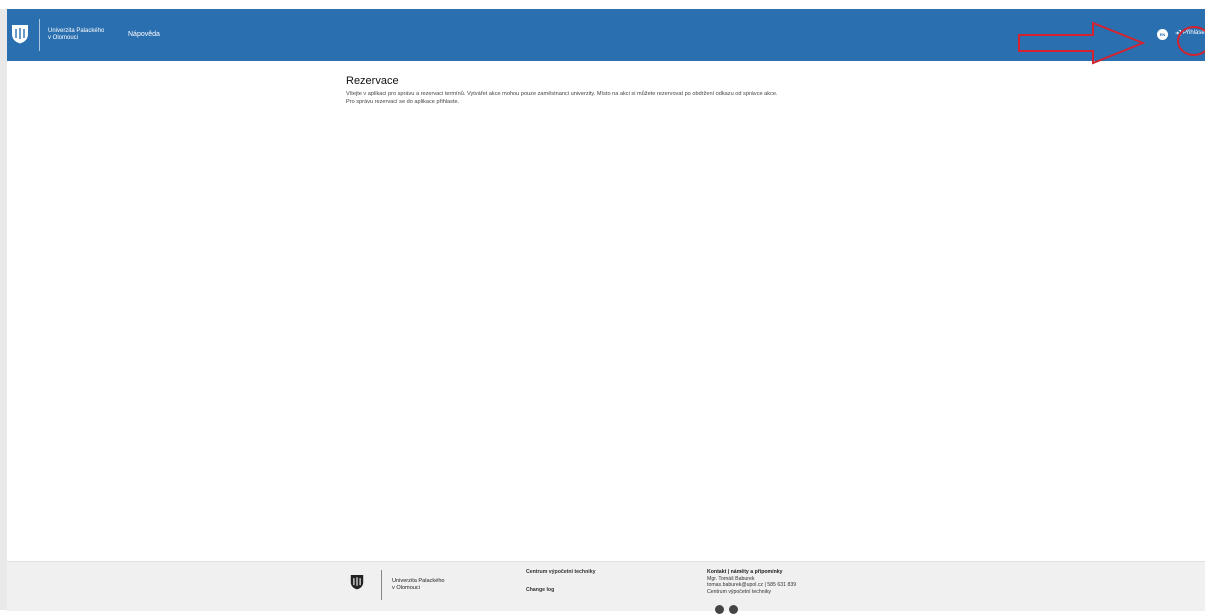 The height and width of the screenshot is (614, 1205). Describe the element at coordinates (1081, 43) in the screenshot. I see `annotation-arrow` at that location.